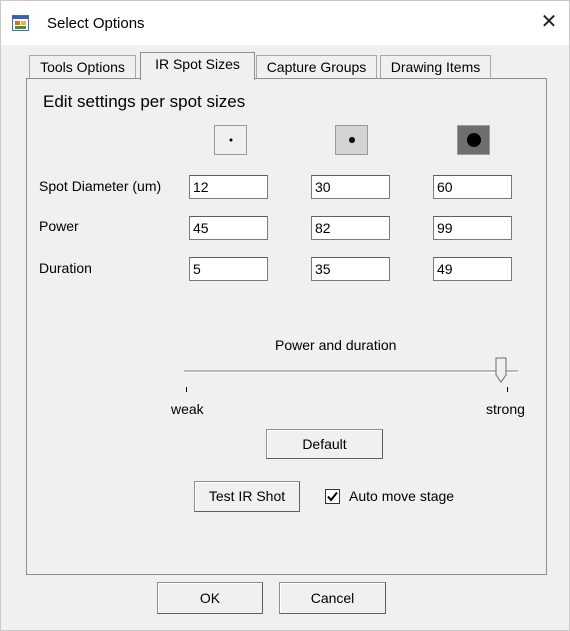 The image size is (570, 631). Describe the element at coordinates (20, 23) in the screenshot. I see `app-window-icon` at that location.